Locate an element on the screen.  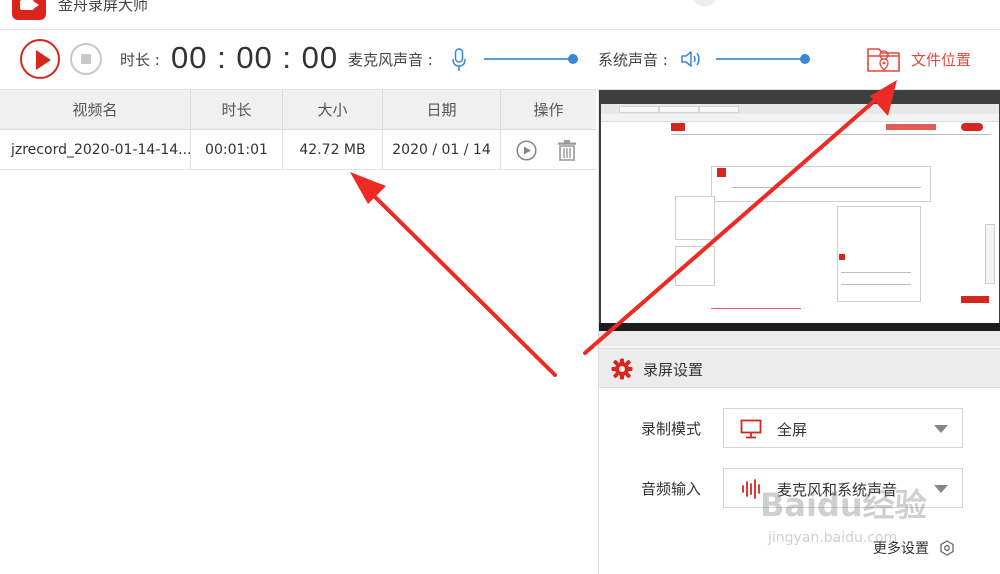
title-bar: 金舟录屏大师 is located at coordinates (500, 15).